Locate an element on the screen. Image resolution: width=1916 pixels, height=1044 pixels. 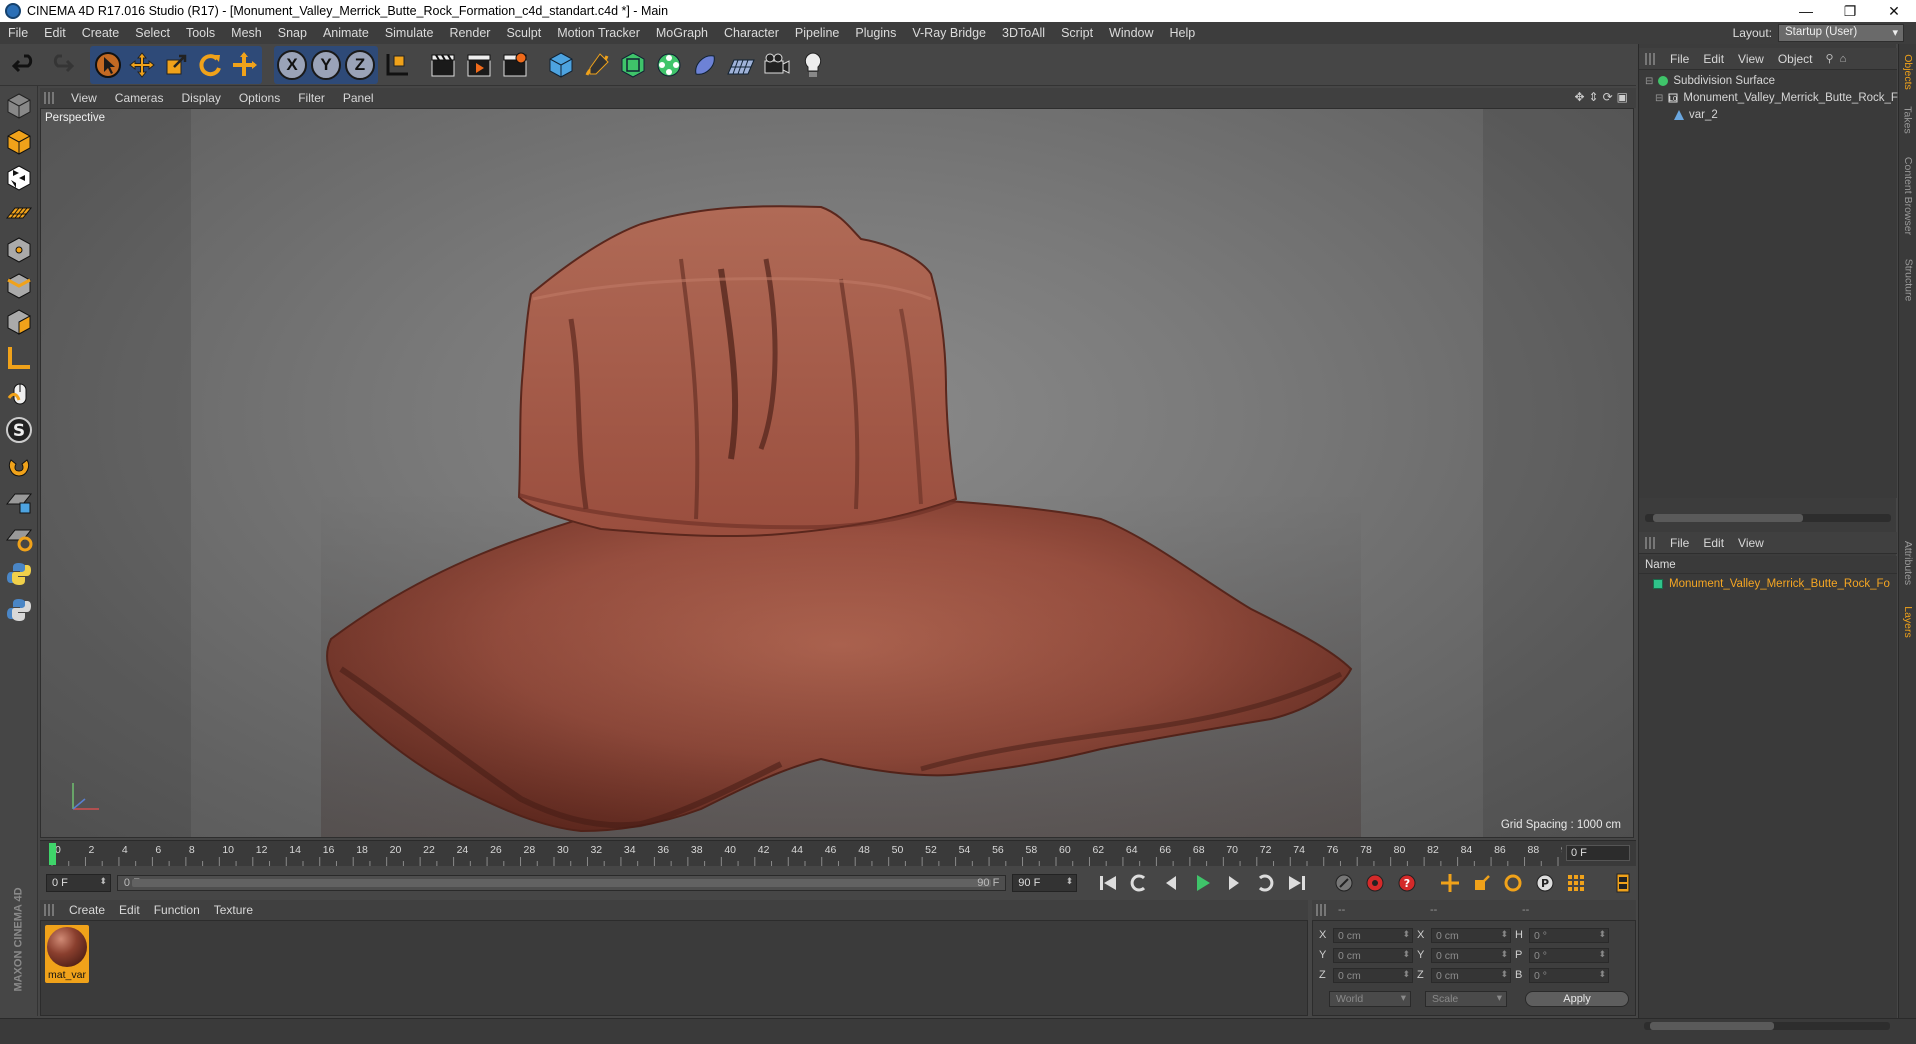
layers-menu-edit: Edit is located at coordinates (1713, 543).